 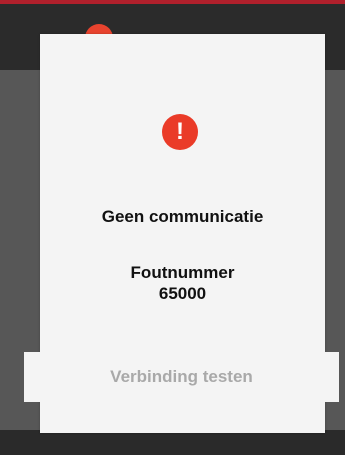 What do you see at coordinates (182, 216) in the screenshot?
I see `dialog-title: Geen communicatie` at bounding box center [182, 216].